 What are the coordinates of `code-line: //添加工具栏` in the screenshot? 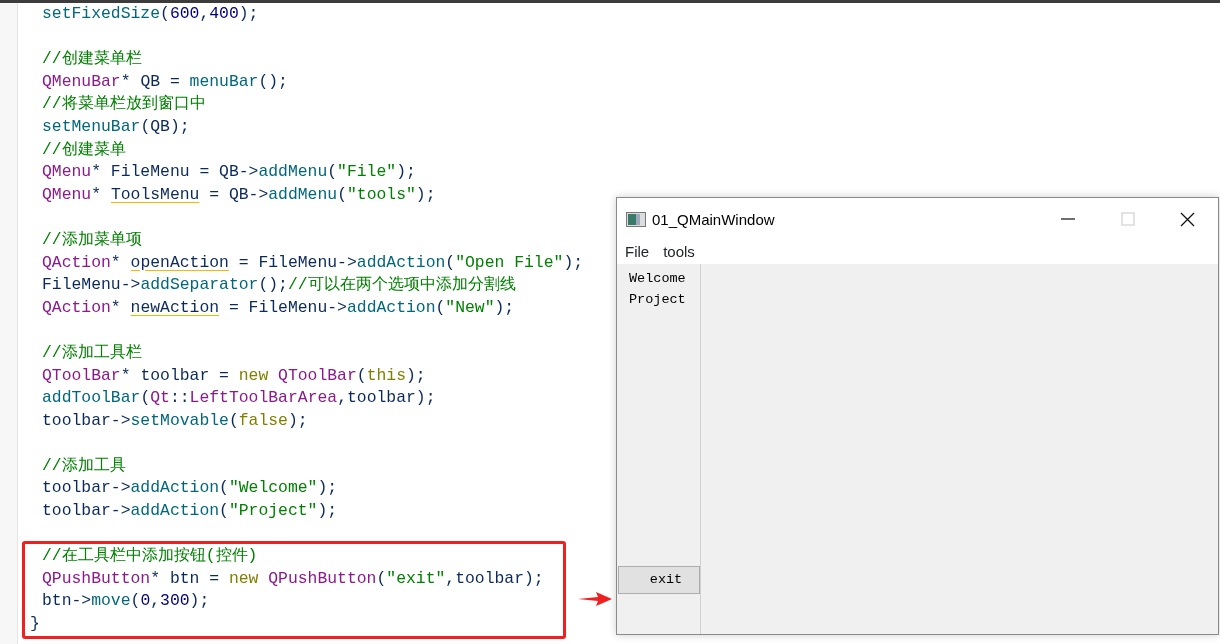 It's located at (92, 352).